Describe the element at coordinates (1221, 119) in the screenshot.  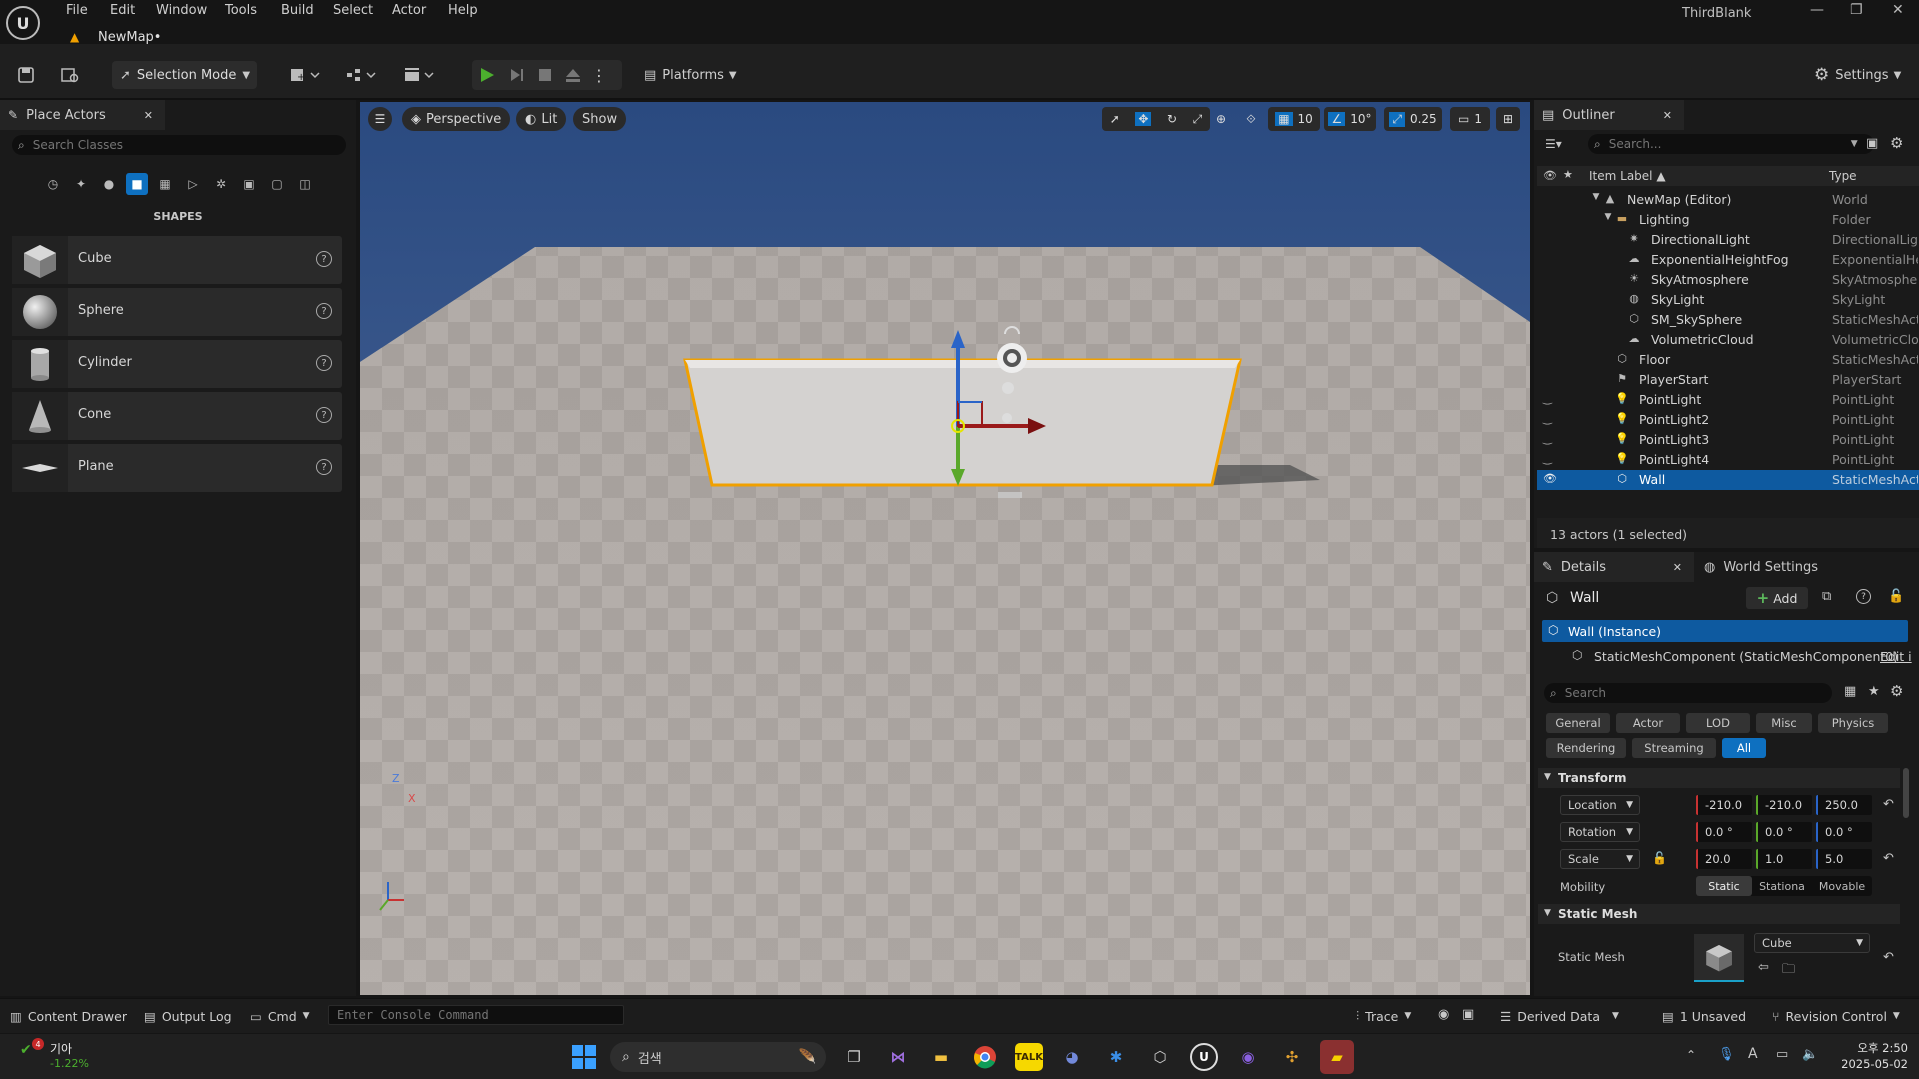
I see `world-space-icon: ⊕` at that location.